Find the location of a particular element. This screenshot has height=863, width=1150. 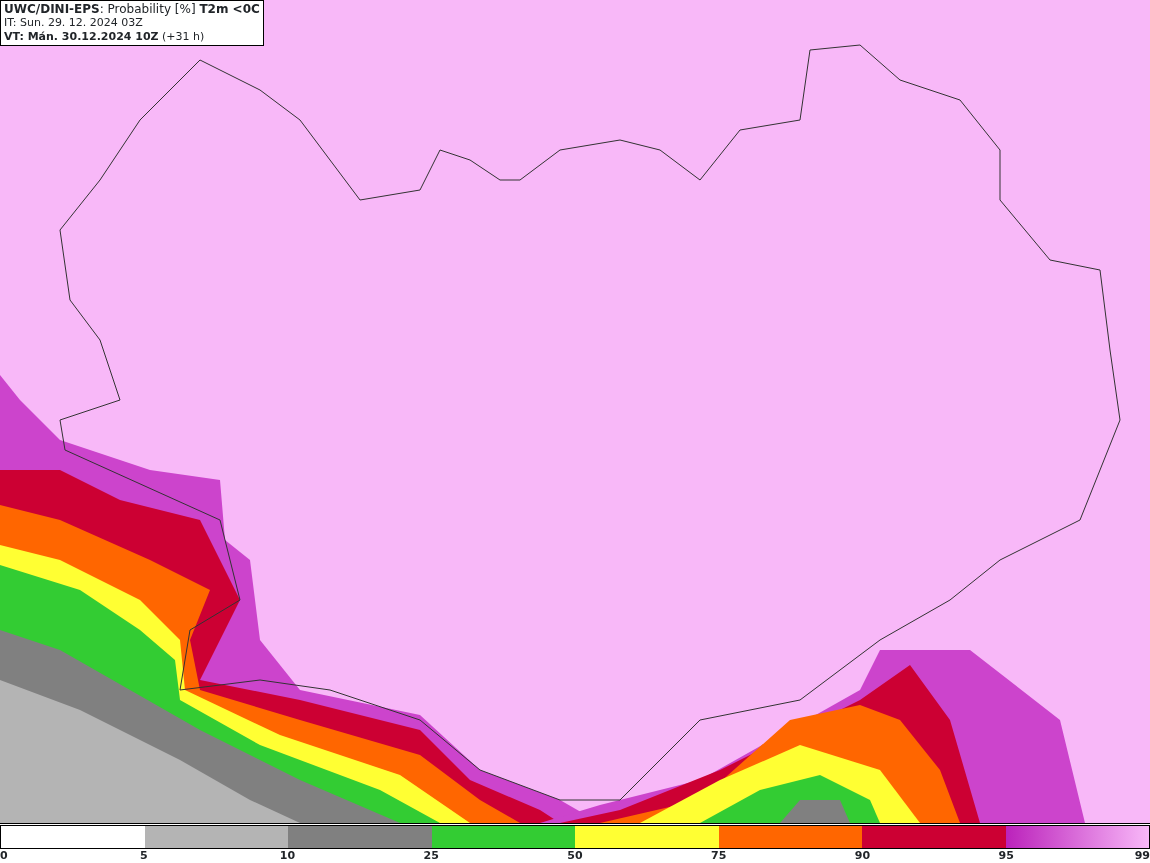

issue-time: IT: Sun. 29. 12. 2024 03Z is located at coordinates (74, 23).